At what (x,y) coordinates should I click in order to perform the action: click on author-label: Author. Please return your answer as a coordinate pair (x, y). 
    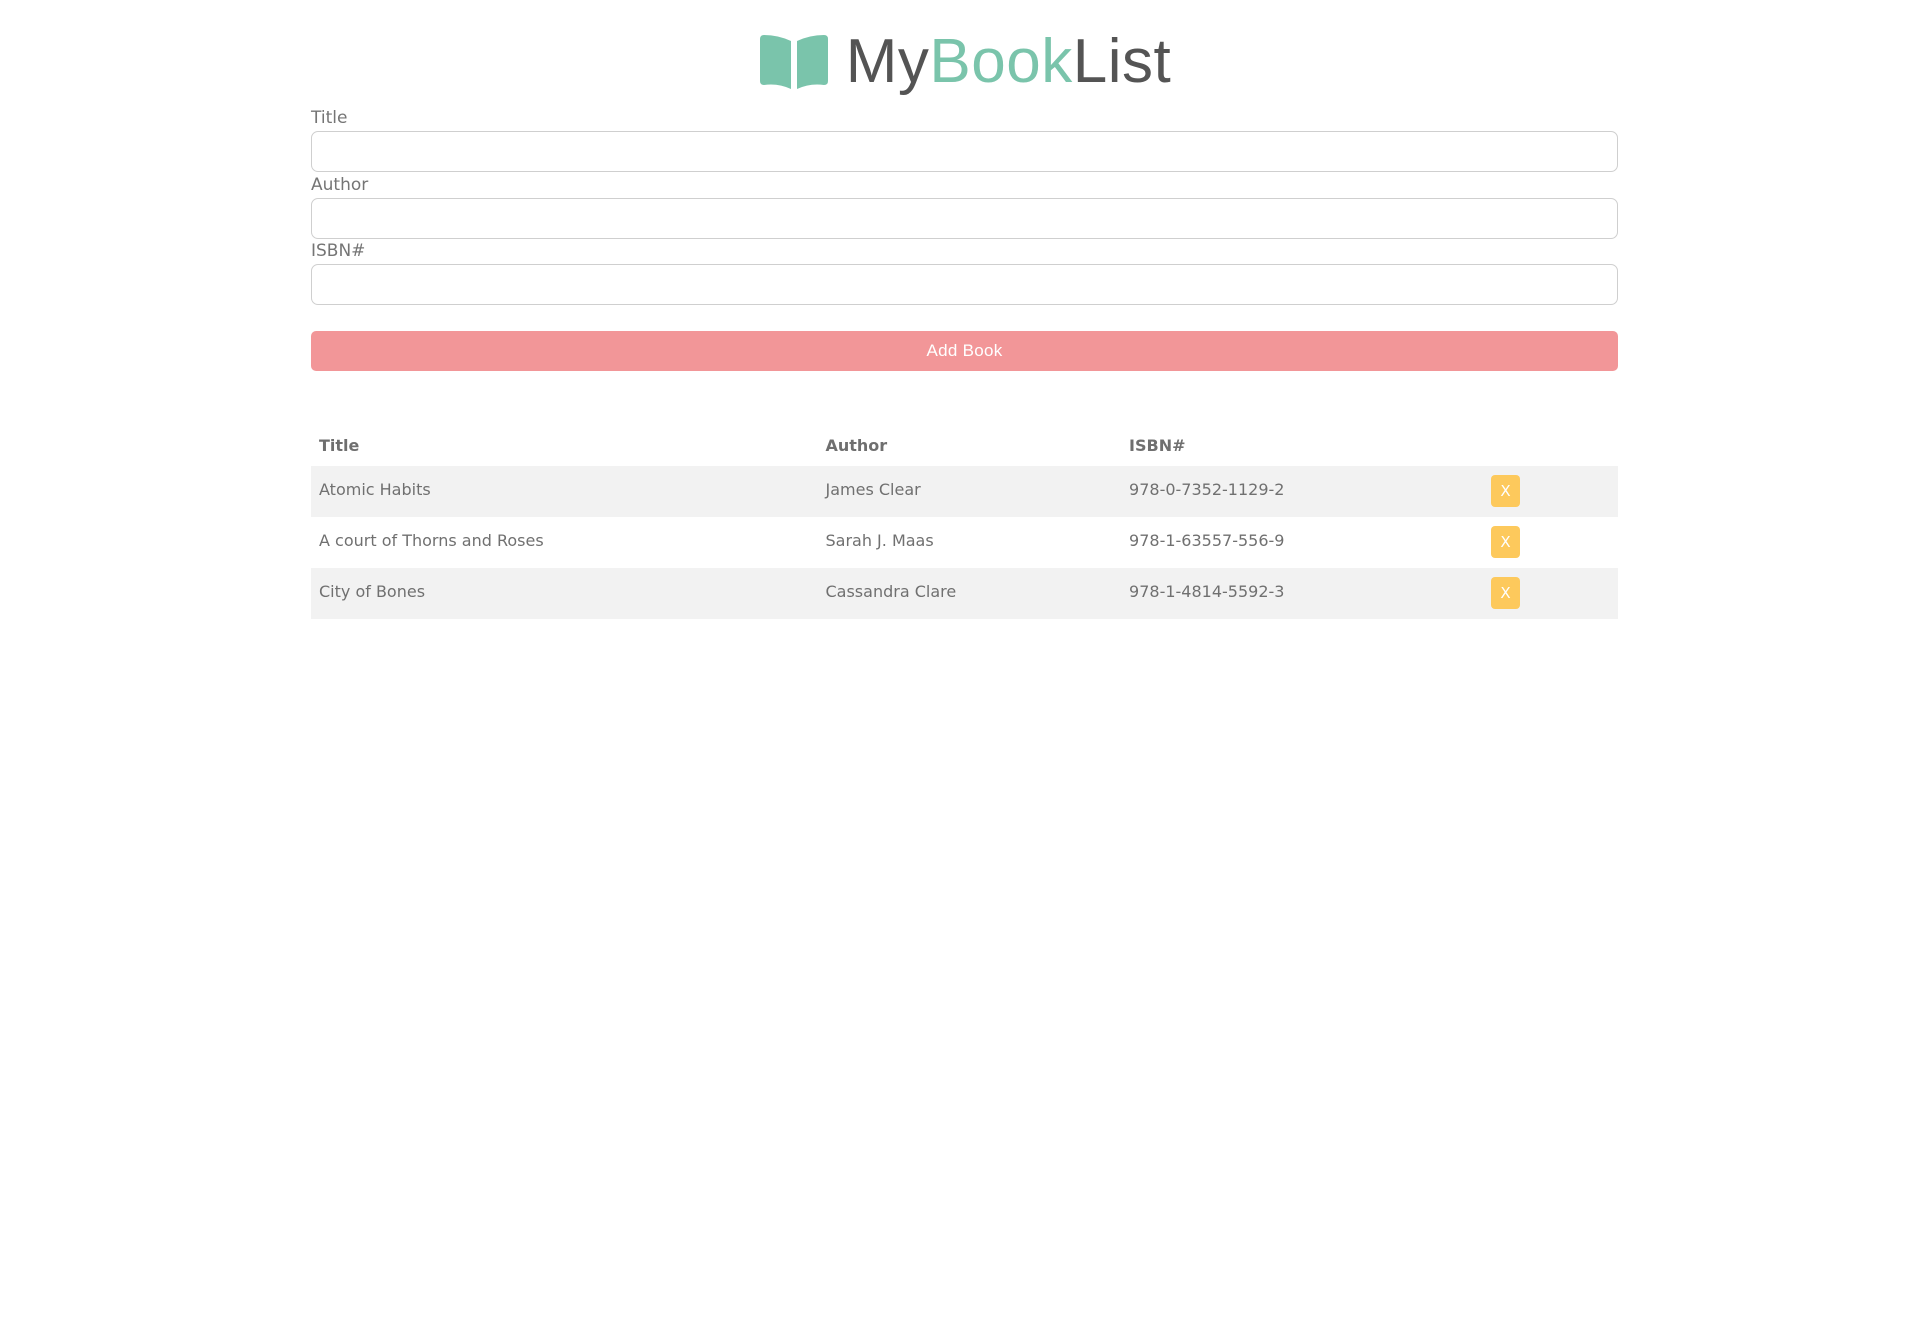
    Looking at the image, I should click on (340, 185).